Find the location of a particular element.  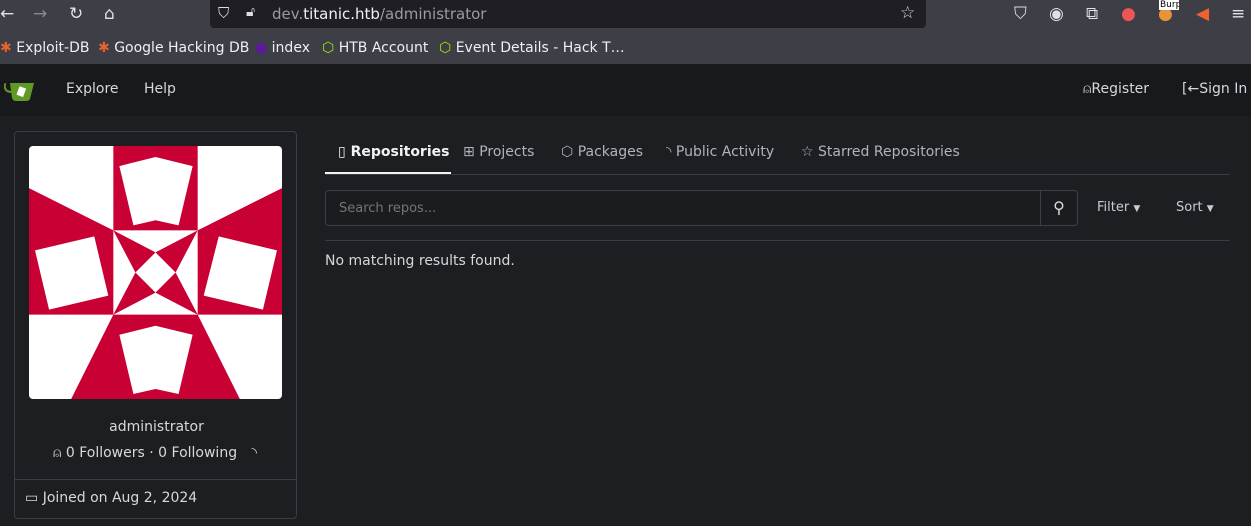

active-tab-underline is located at coordinates (388, 173).